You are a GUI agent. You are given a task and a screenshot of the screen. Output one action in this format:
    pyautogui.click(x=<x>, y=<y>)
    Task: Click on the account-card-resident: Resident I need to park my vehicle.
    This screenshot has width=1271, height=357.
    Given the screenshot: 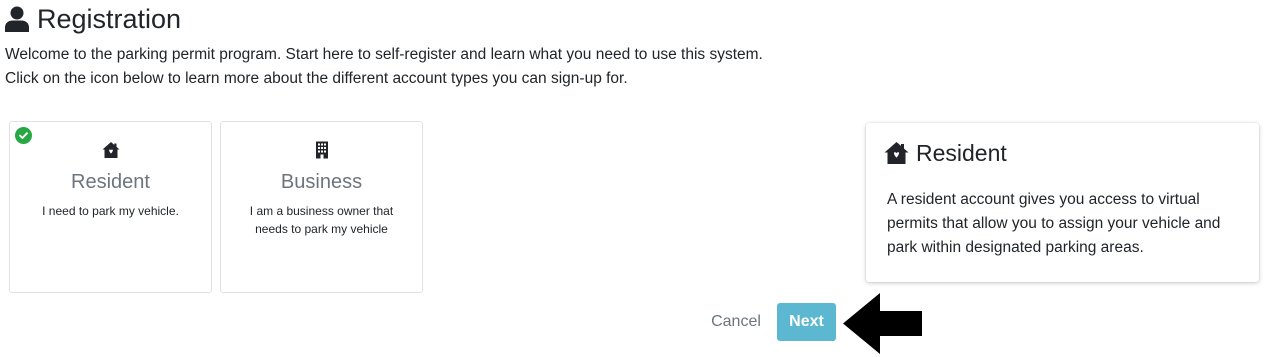 What is the action you would take?
    pyautogui.click(x=110, y=207)
    